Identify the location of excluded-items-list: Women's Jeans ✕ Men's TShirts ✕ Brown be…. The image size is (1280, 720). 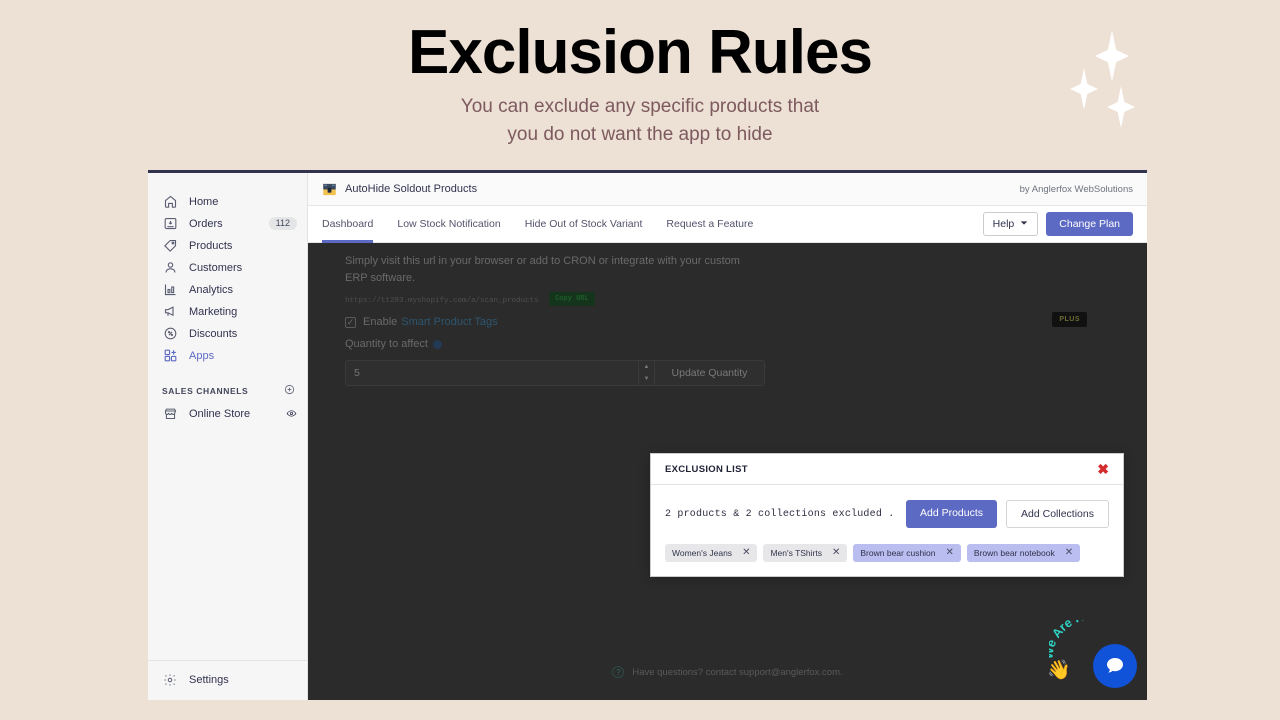
(887, 553).